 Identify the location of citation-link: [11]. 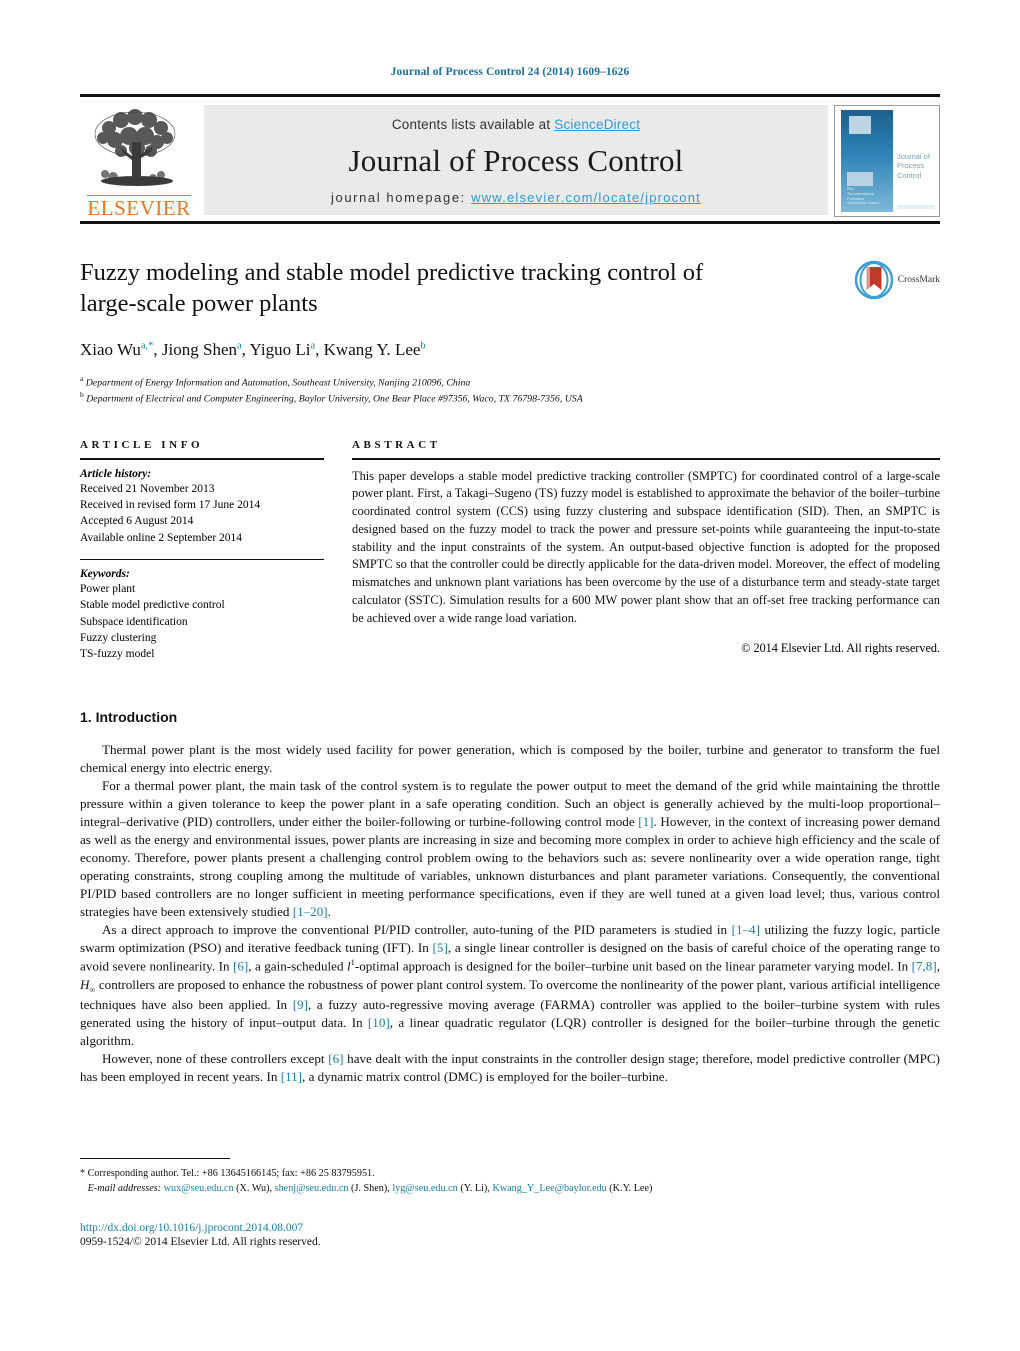
(291, 1076).